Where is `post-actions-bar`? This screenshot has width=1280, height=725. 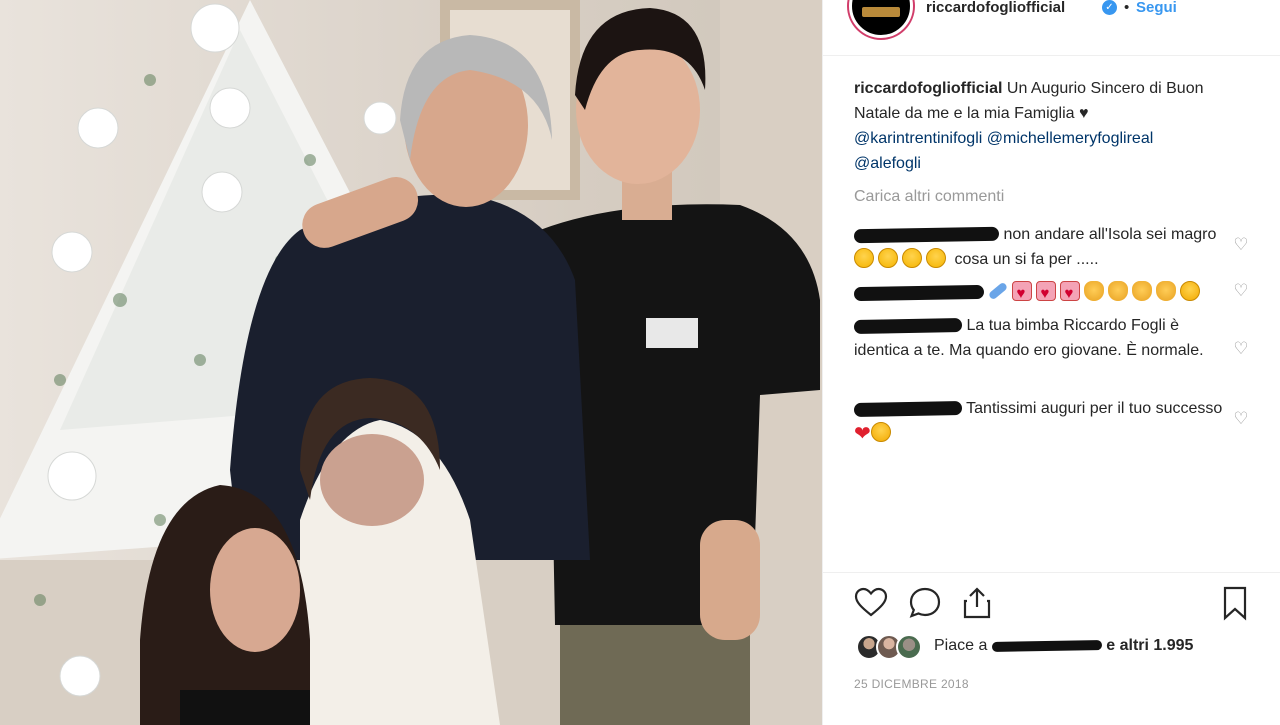 post-actions-bar is located at coordinates (1053, 603).